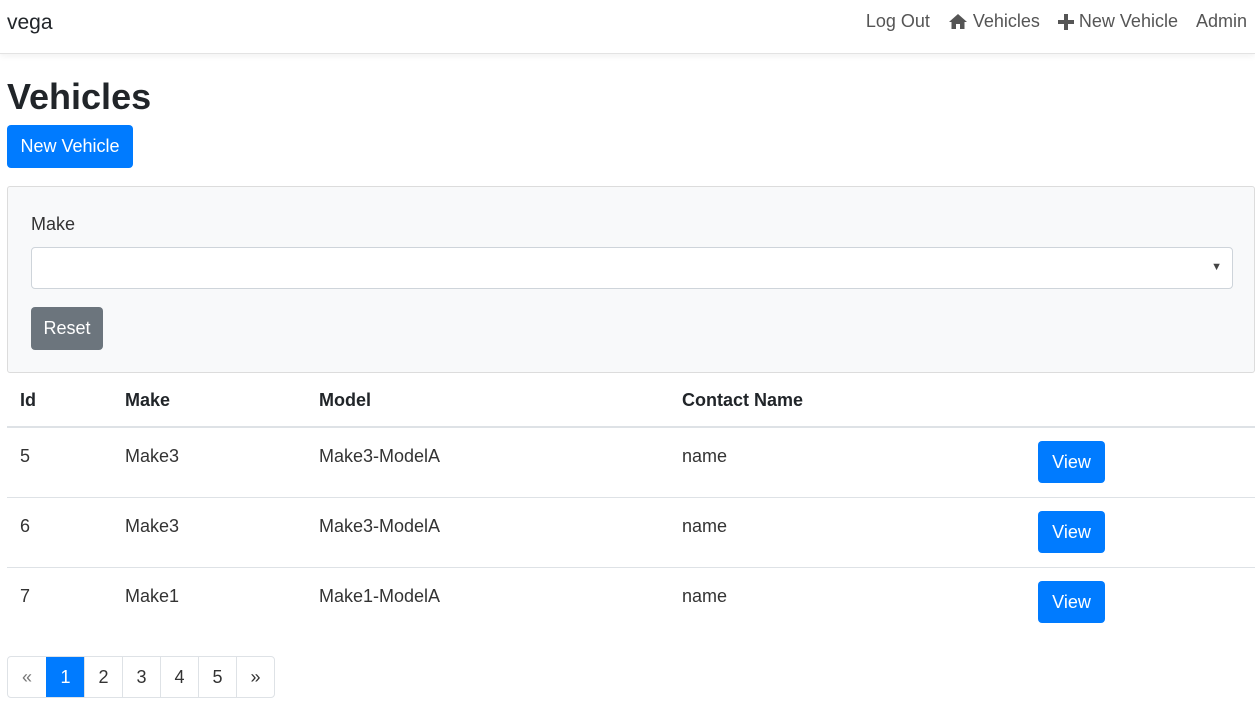 This screenshot has width=1255, height=708. I want to click on admin-label: Admin, so click(1221, 21).